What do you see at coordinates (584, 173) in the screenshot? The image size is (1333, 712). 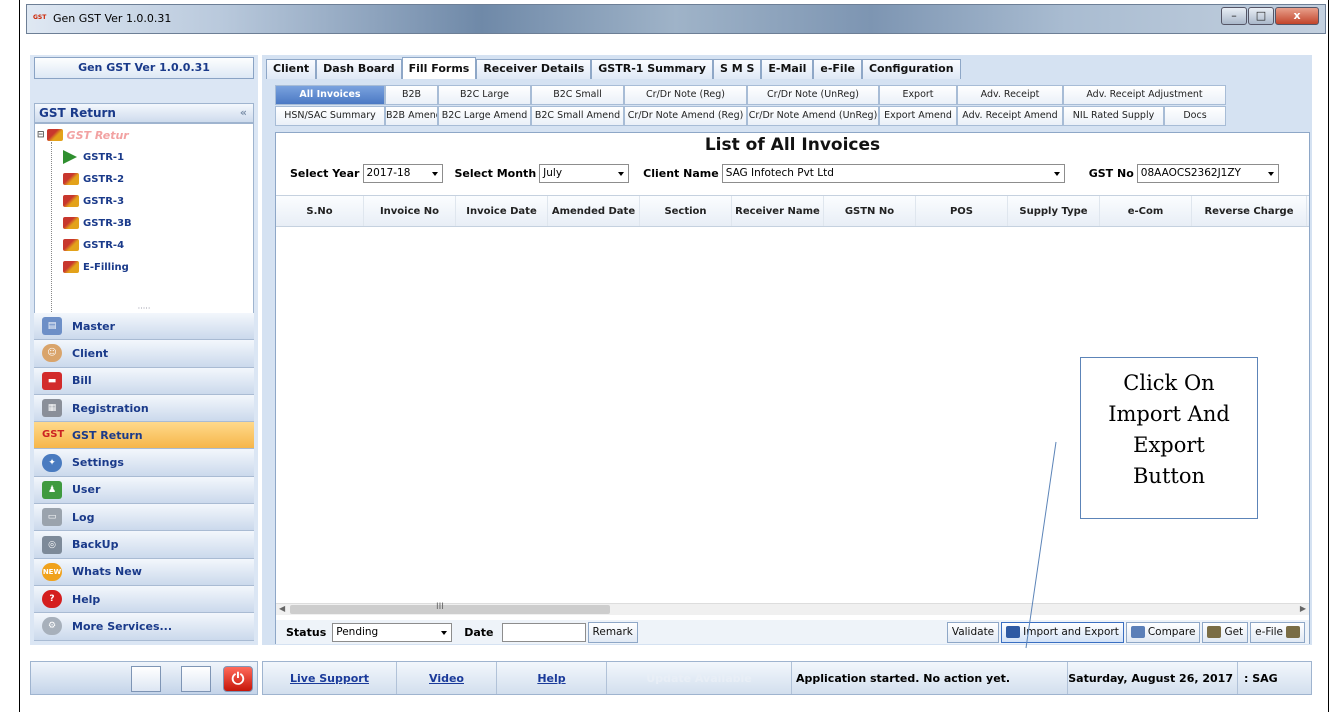 I see `month-select: July` at bounding box center [584, 173].